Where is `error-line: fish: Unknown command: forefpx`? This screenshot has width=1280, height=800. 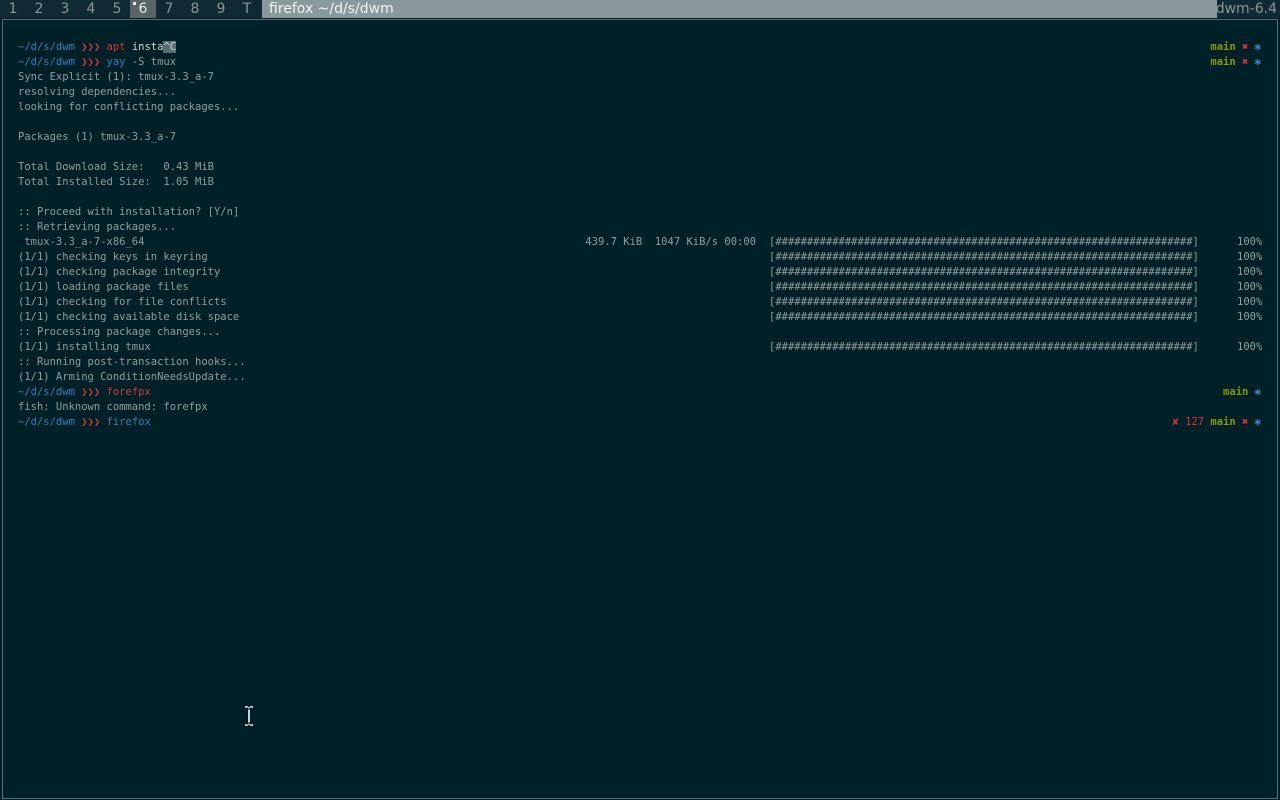
error-line: fish: Unknown command: forefpx is located at coordinates (113, 407).